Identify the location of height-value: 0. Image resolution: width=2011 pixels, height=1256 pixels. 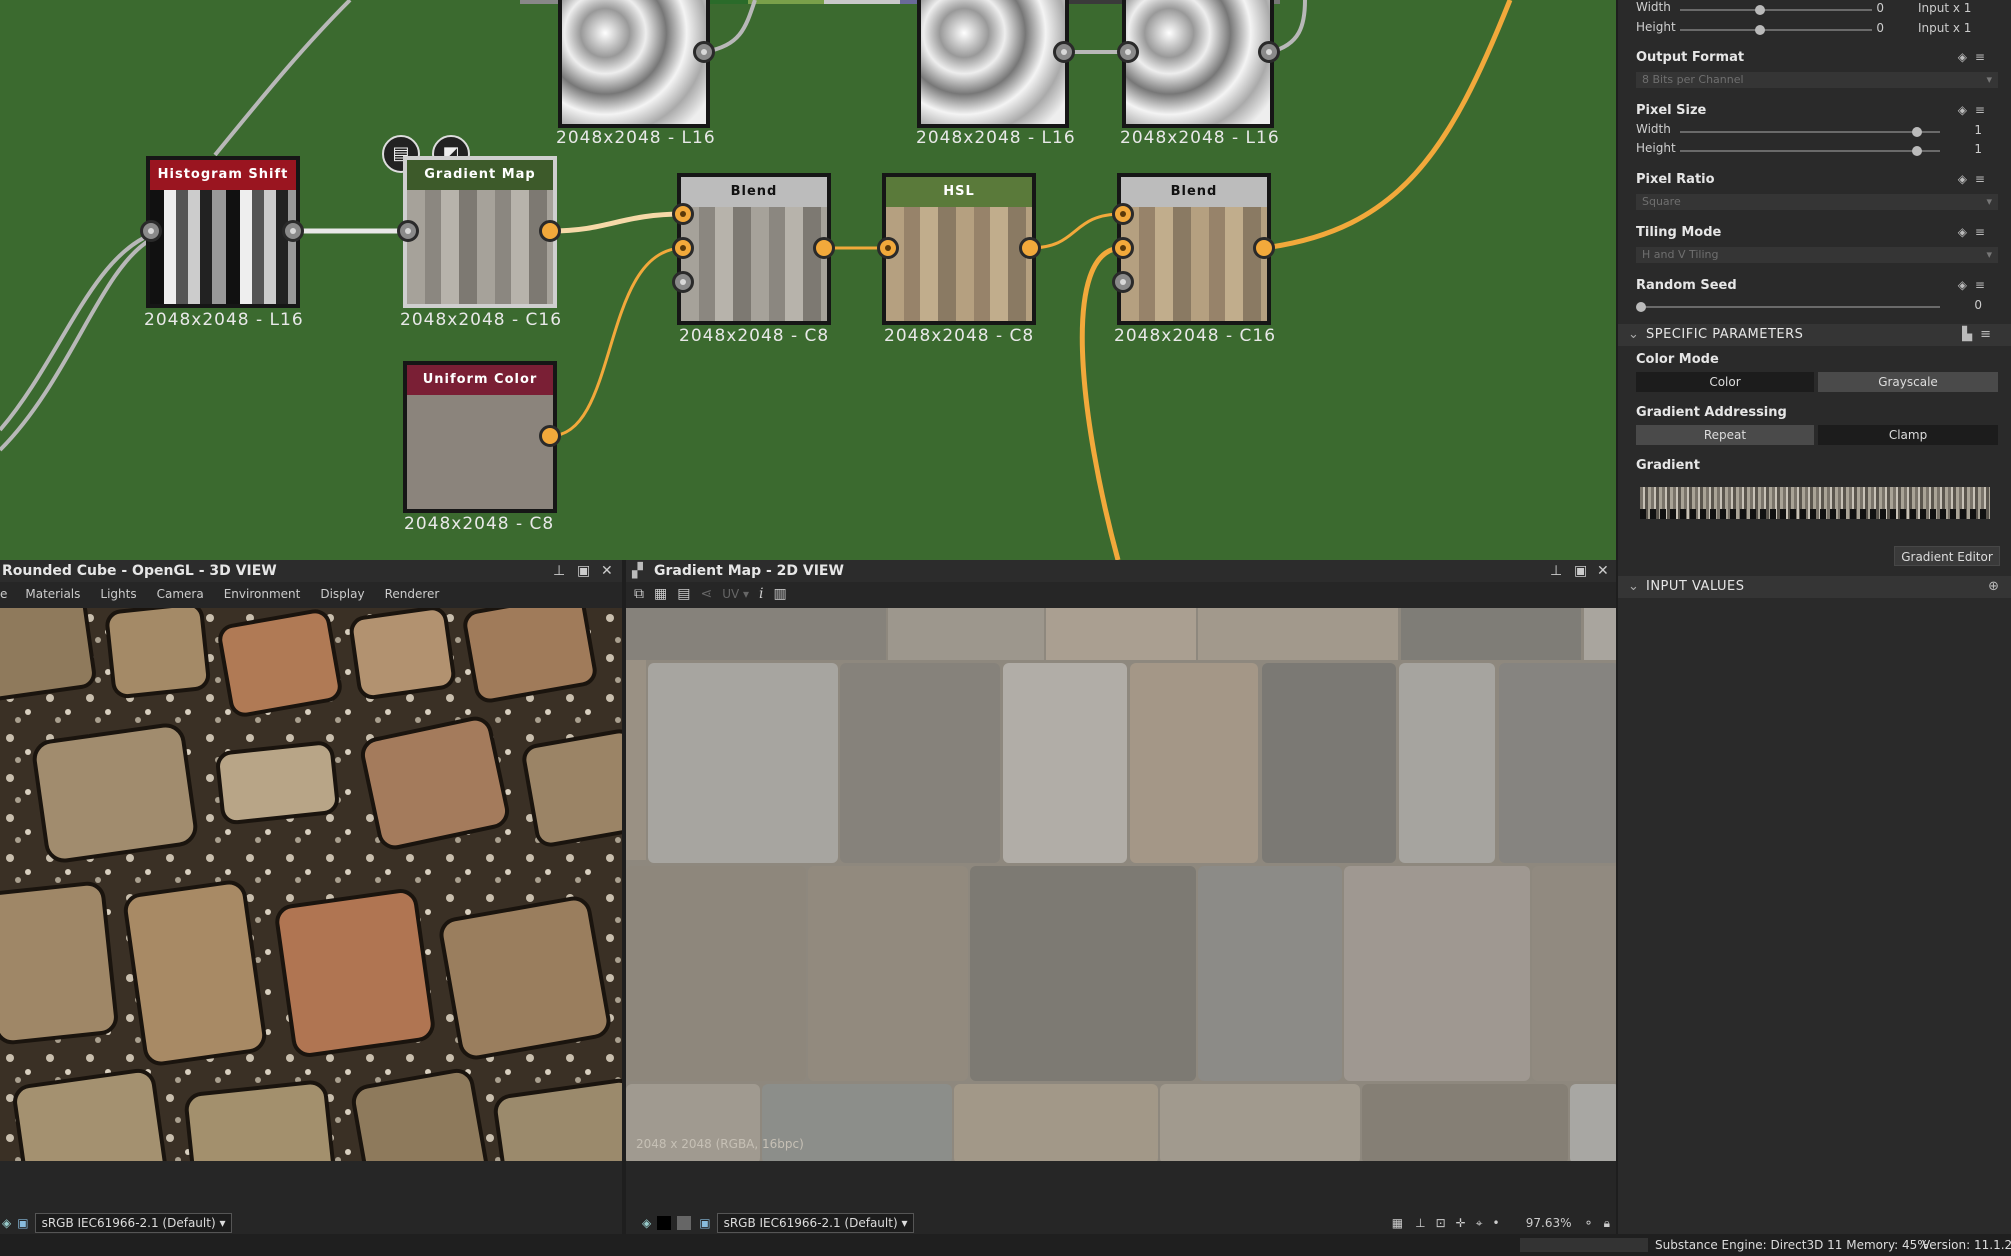
(1866, 28).